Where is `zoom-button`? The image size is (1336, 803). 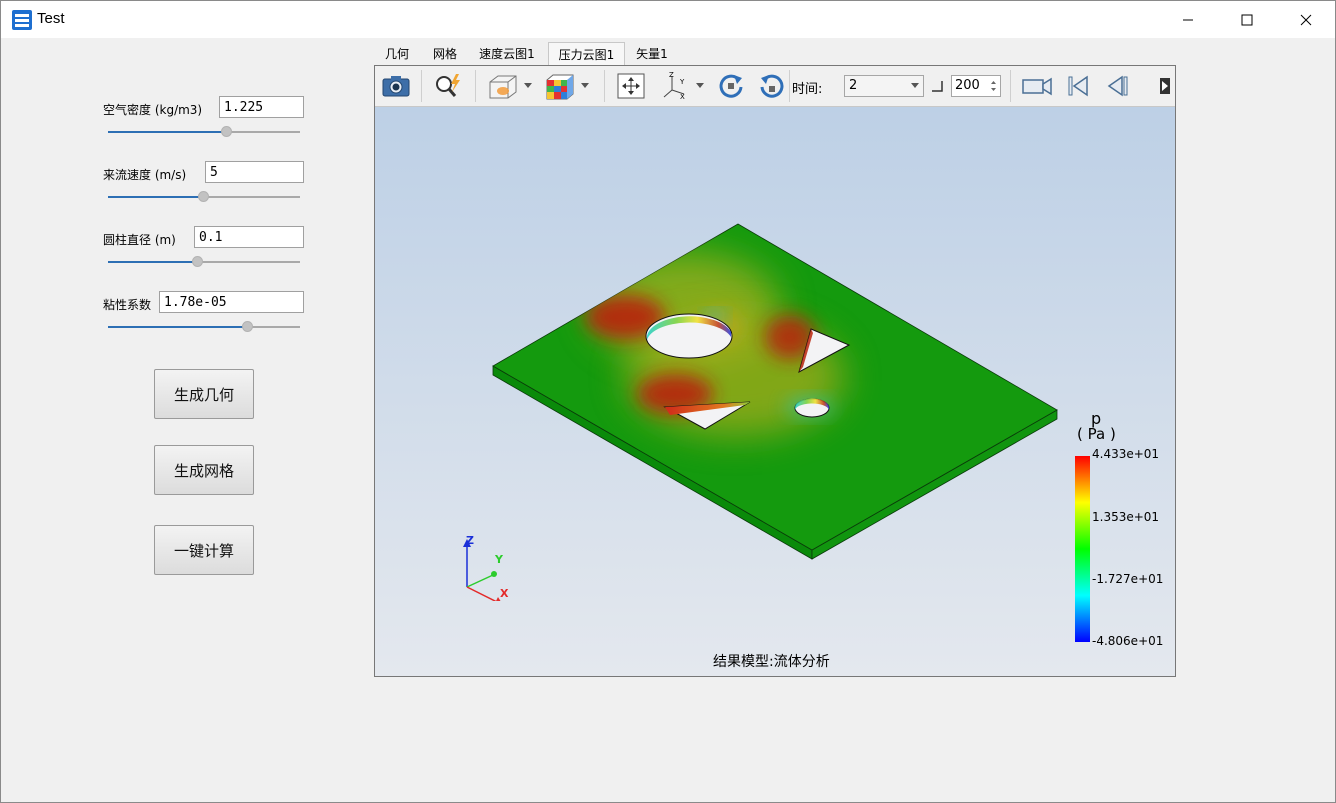 zoom-button is located at coordinates (448, 86).